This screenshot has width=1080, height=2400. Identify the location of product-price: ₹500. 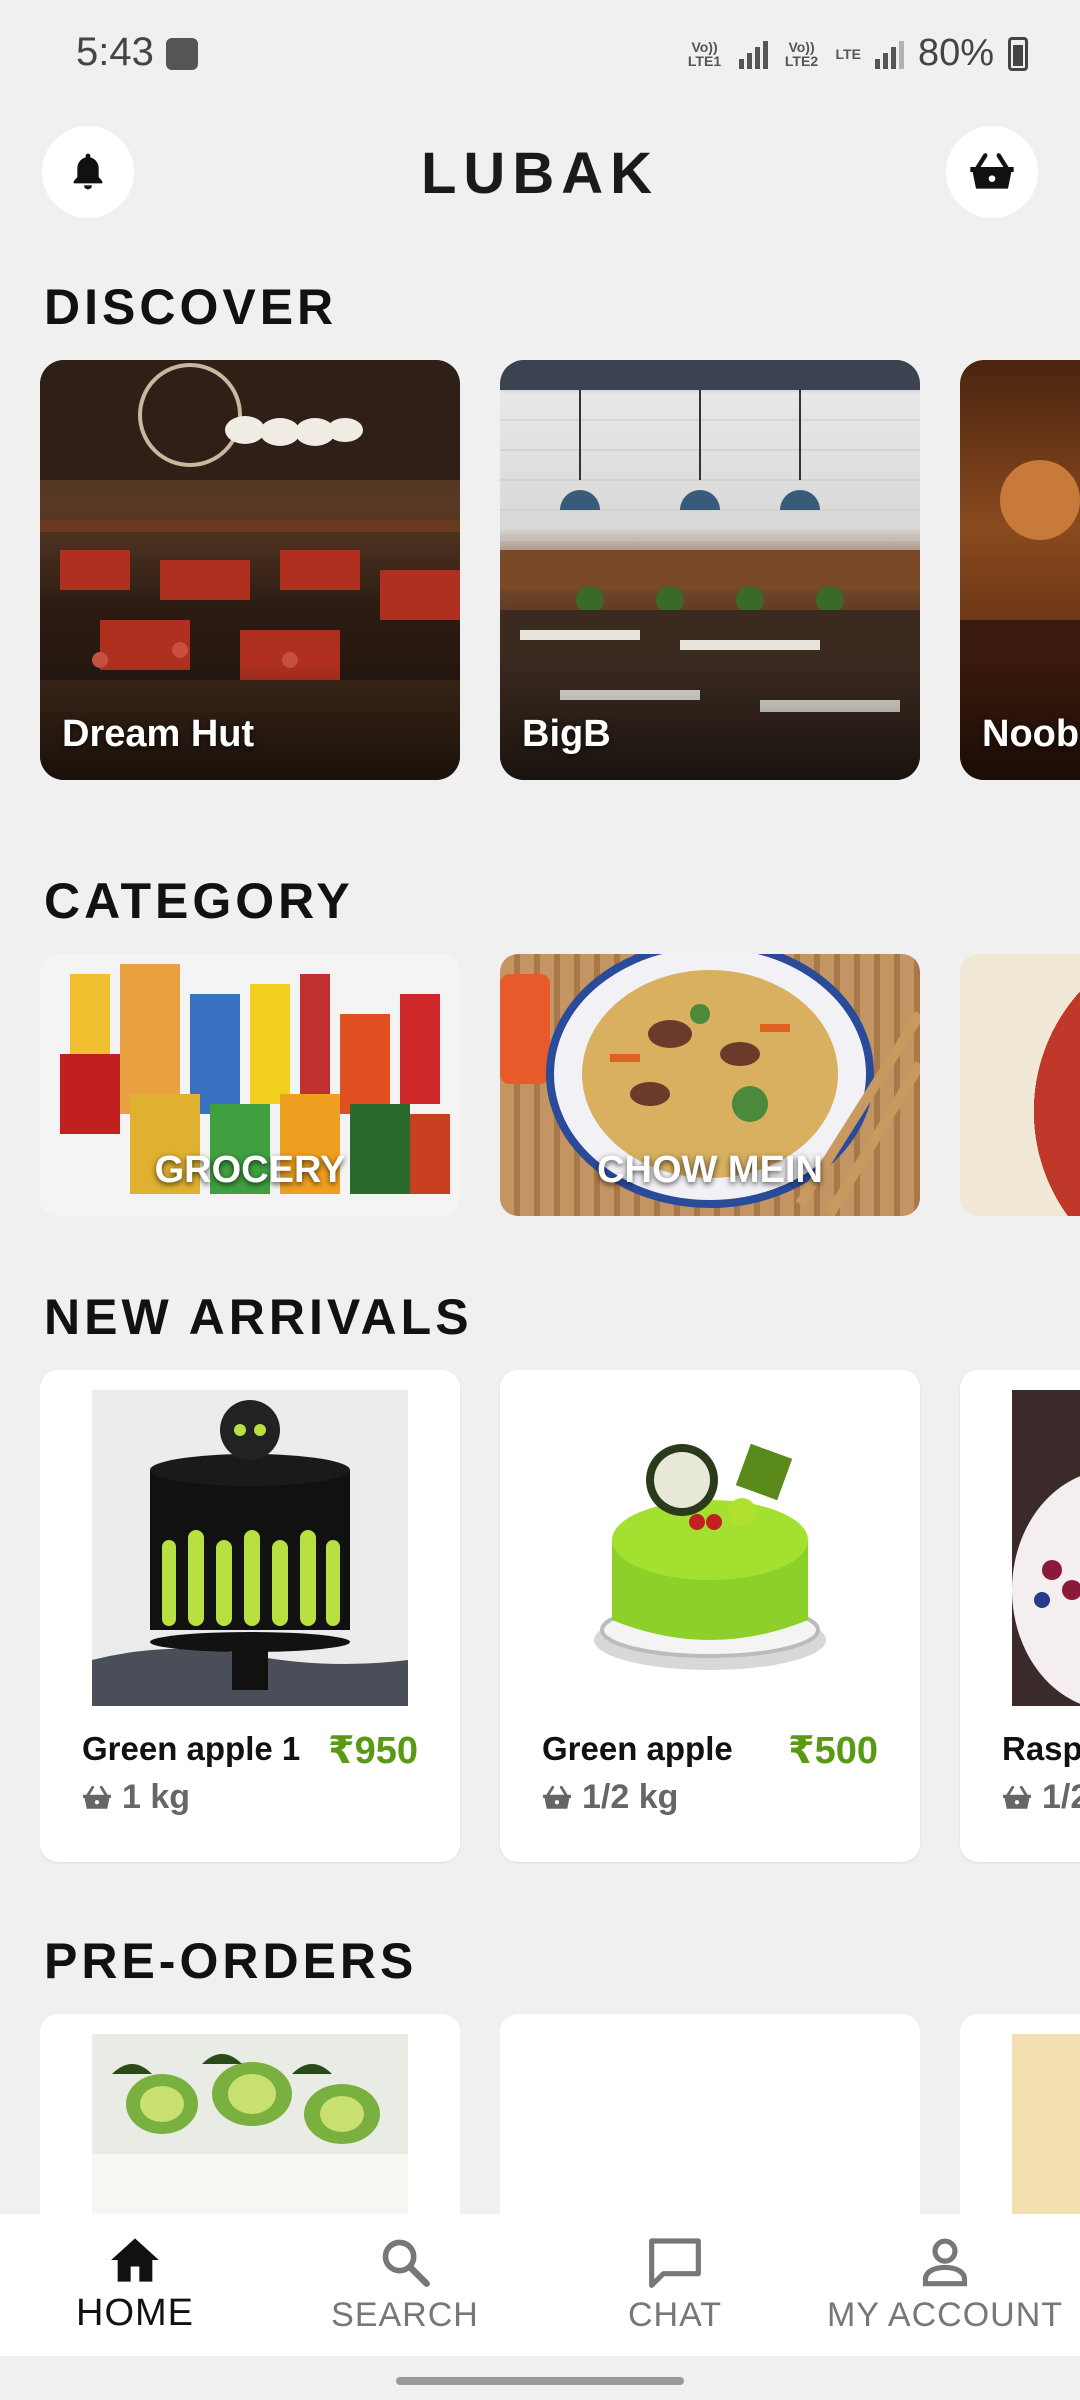
(833, 1751).